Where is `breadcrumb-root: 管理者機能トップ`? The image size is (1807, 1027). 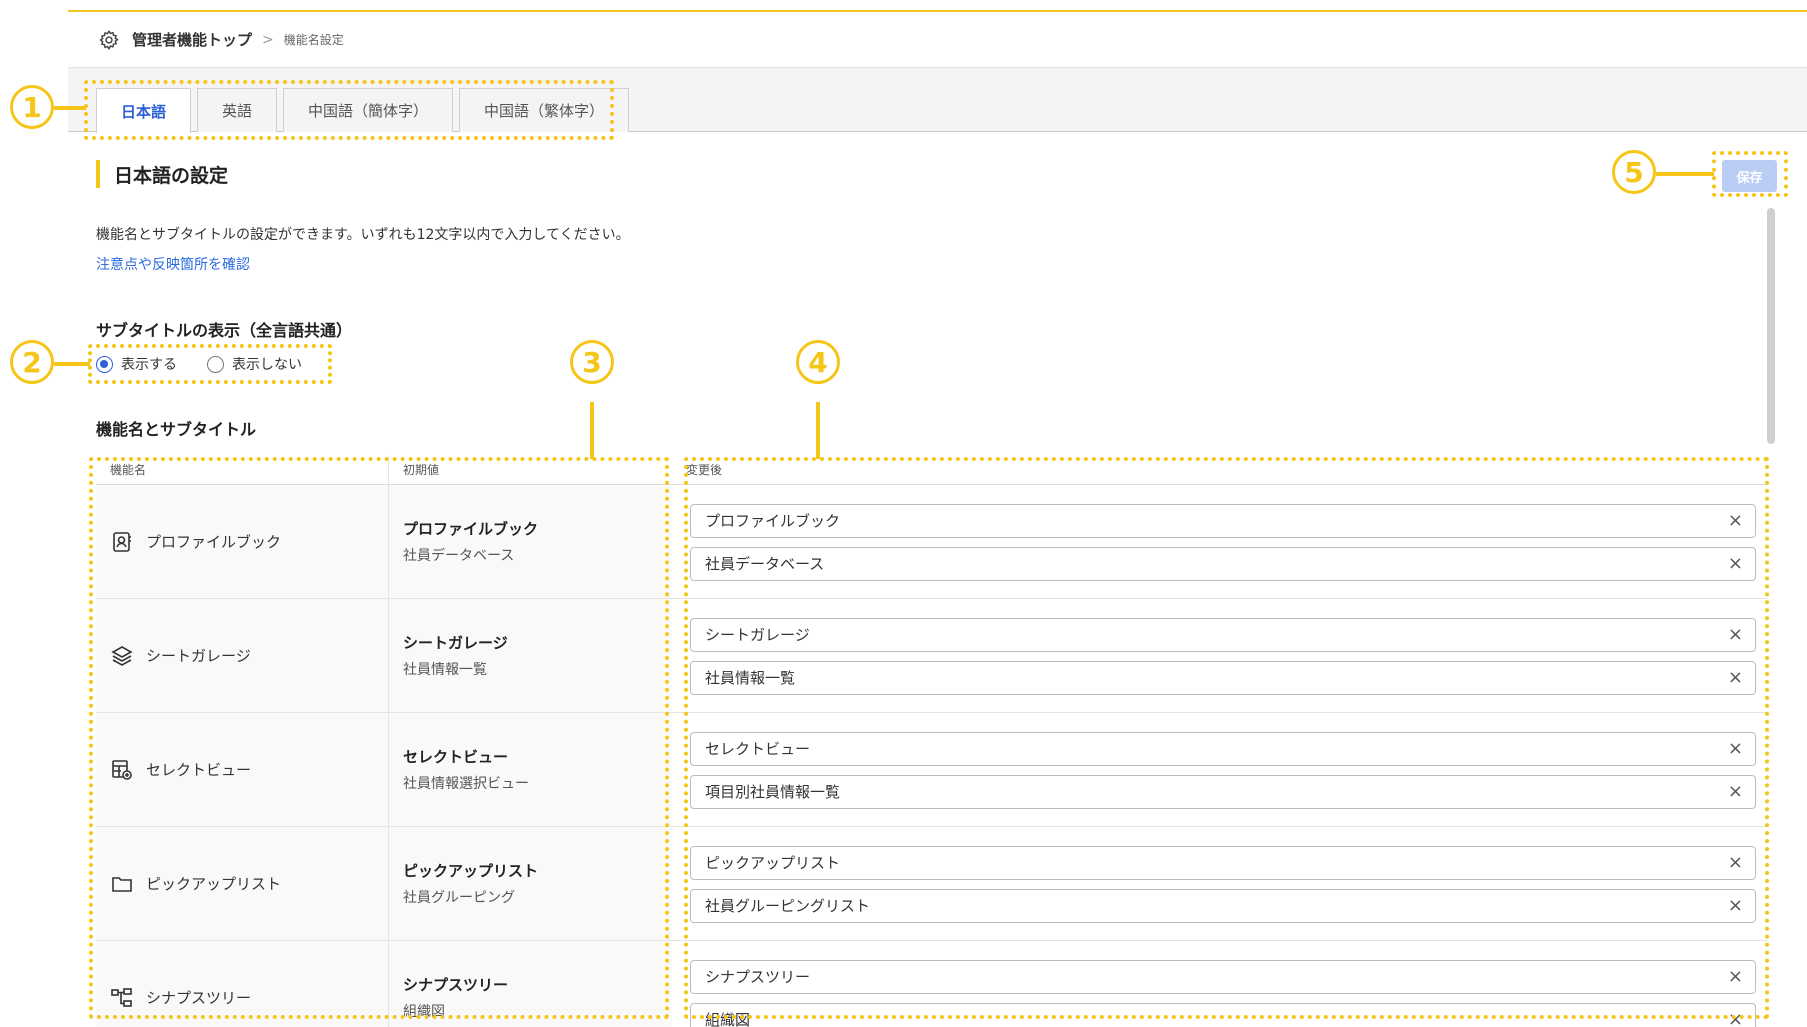 breadcrumb-root: 管理者機能トップ is located at coordinates (192, 39).